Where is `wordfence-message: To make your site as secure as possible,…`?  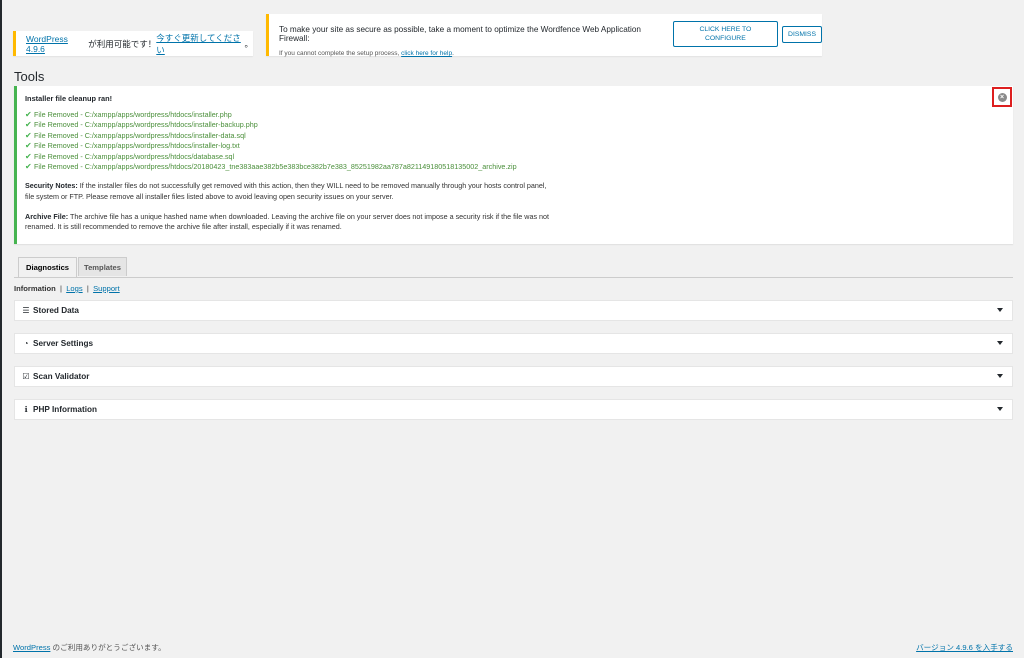 wordfence-message: To make your site as secure as possible,… is located at coordinates (460, 34).